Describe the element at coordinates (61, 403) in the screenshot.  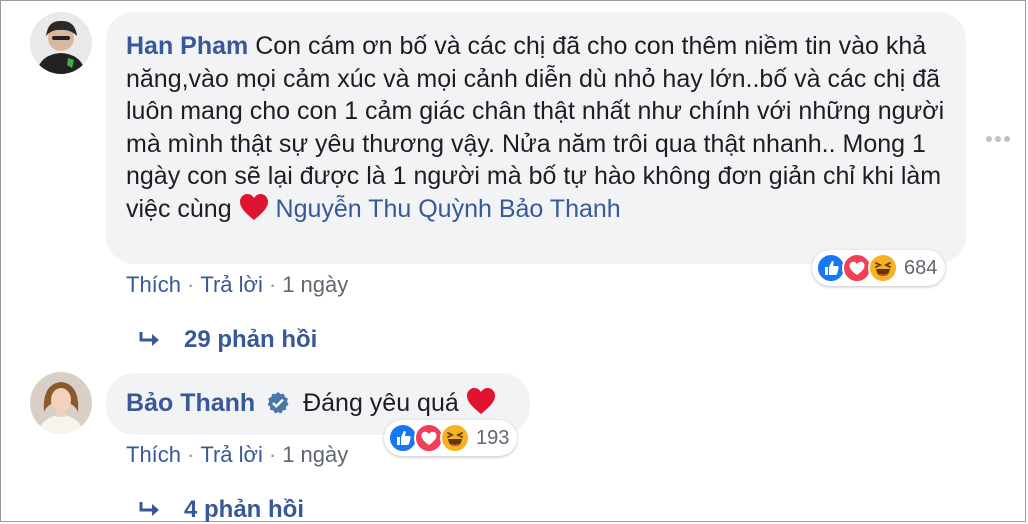
I see `avatar-bao-thanh` at that location.